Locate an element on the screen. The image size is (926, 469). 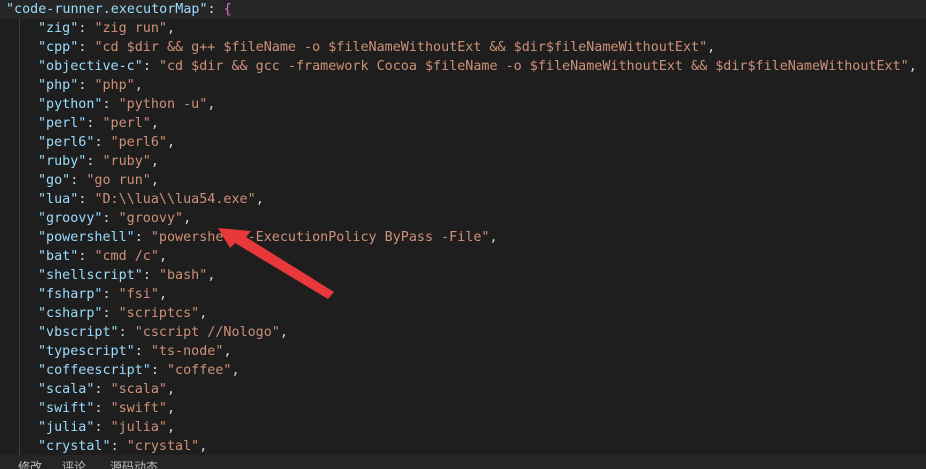
arrow-shape is located at coordinates (276, 263).